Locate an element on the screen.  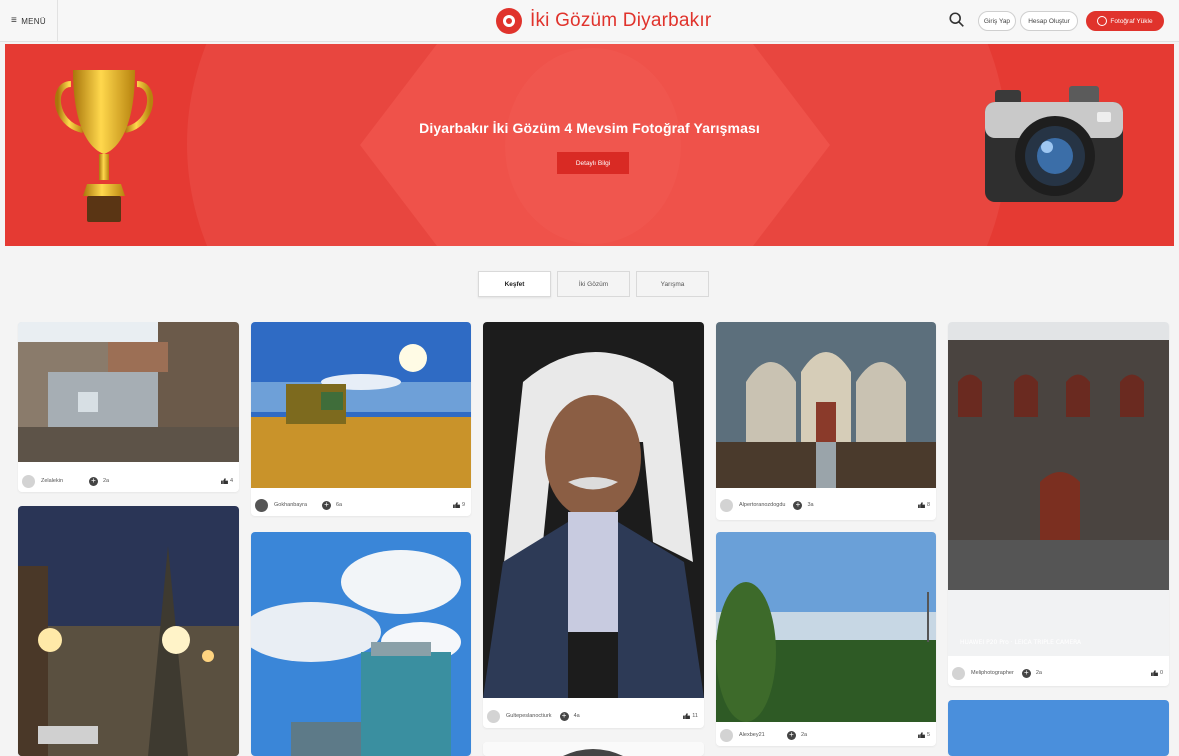
post-age: 4a is located at coordinates (576, 716).